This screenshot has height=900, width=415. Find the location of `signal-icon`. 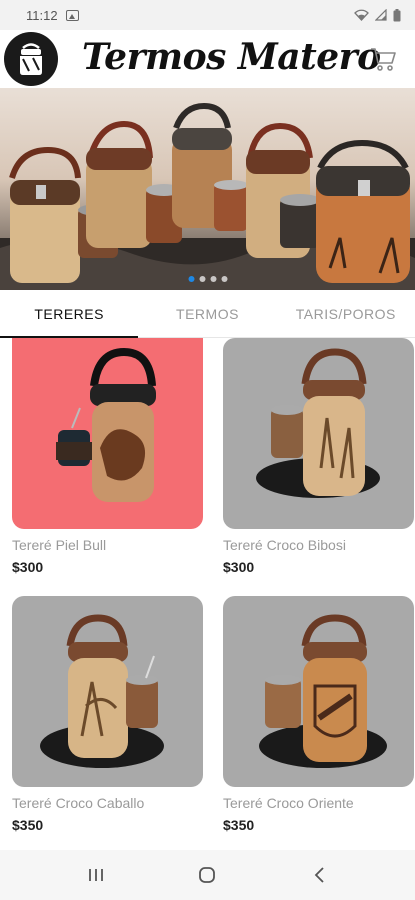

signal-icon is located at coordinates (381, 15).